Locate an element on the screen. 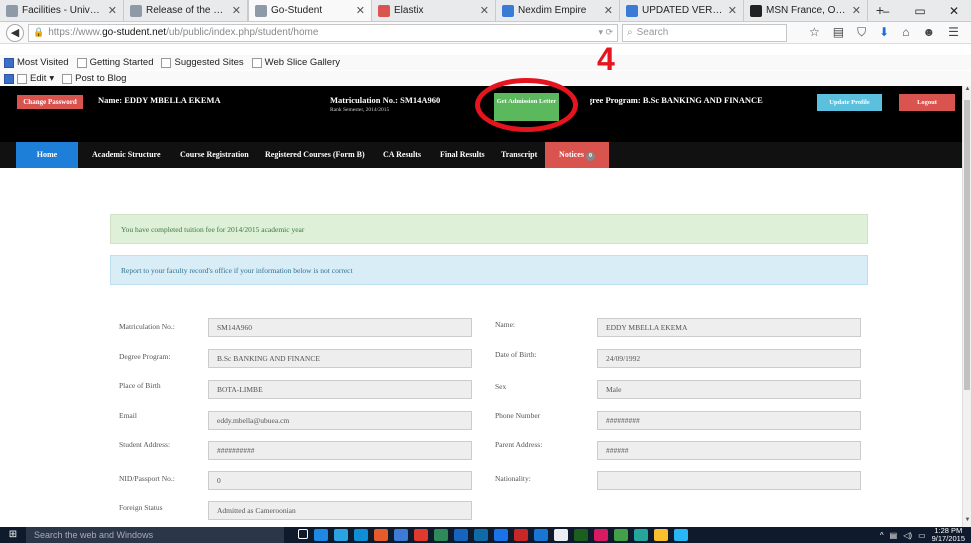  nav-course-registration: Course Registration is located at coordinates (214, 155).